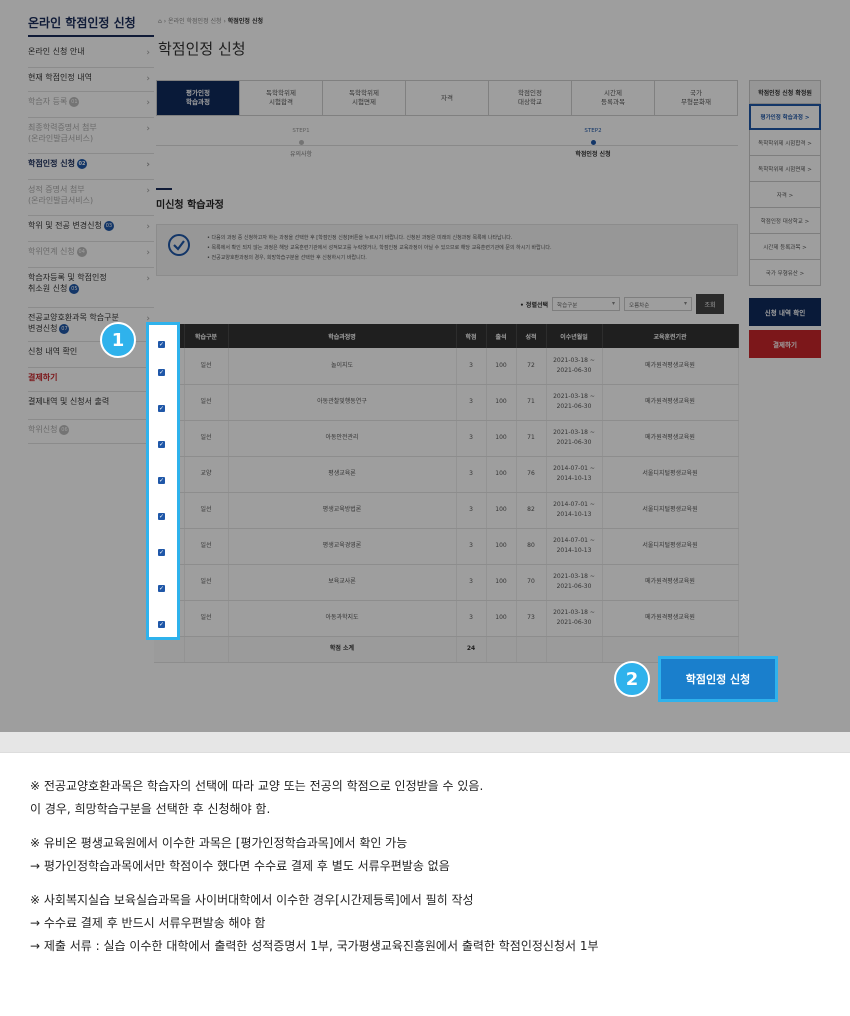  I want to click on right-nav-item: 독학학위제 시험면제 >, so click(785, 169).